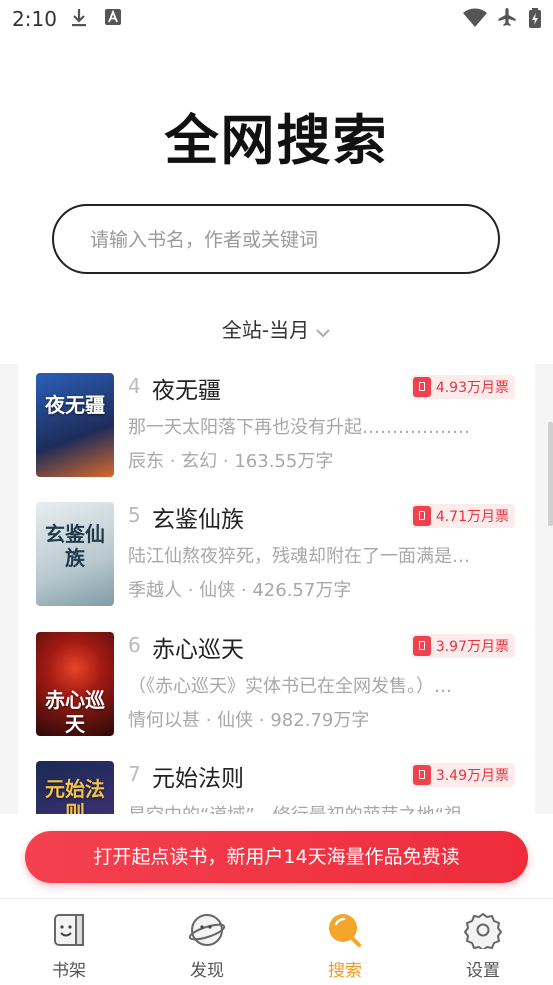 This screenshot has width=553, height=985. What do you see at coordinates (198, 776) in the screenshot?
I see `book-title: 元始法则` at bounding box center [198, 776].